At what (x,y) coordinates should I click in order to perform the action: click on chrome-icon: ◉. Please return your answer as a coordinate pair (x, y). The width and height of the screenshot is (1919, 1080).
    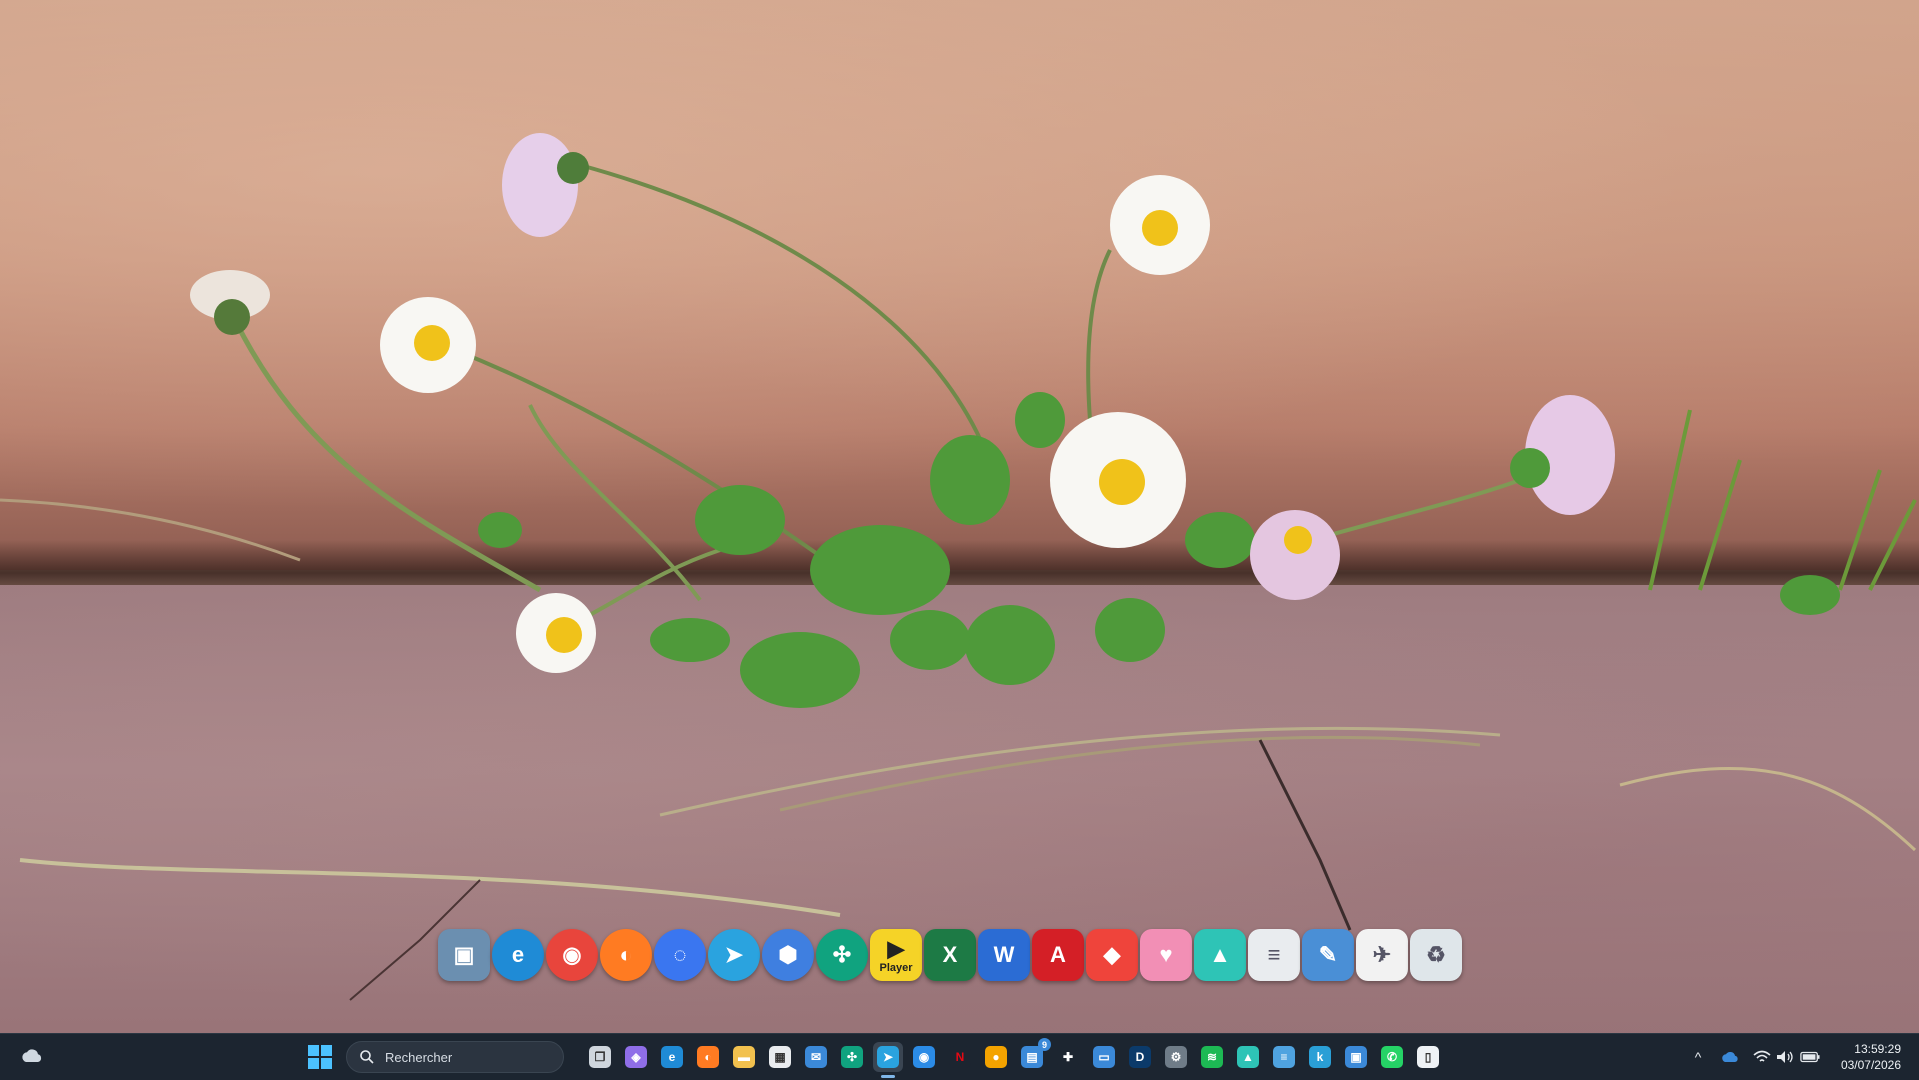
    Looking at the image, I should click on (572, 955).